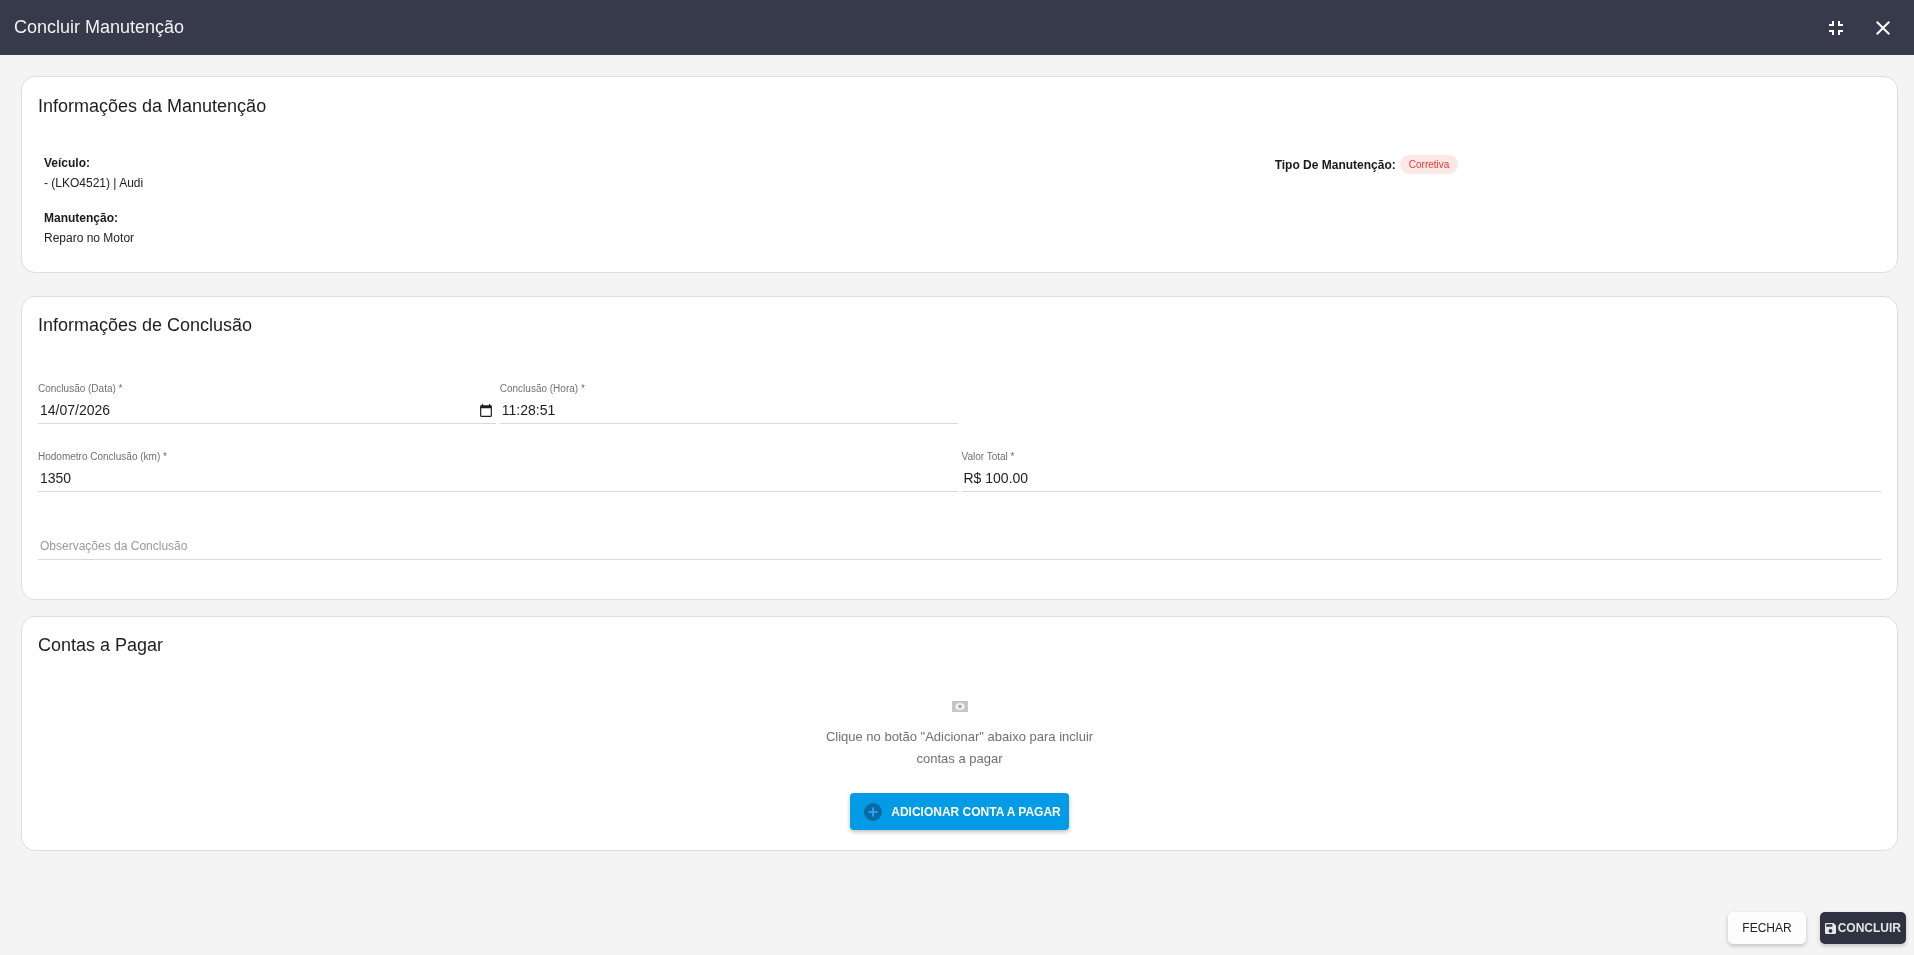  Describe the element at coordinates (728, 403) in the screenshot. I see `time-field: Conclusão (Hora) * 11:28:51` at that location.